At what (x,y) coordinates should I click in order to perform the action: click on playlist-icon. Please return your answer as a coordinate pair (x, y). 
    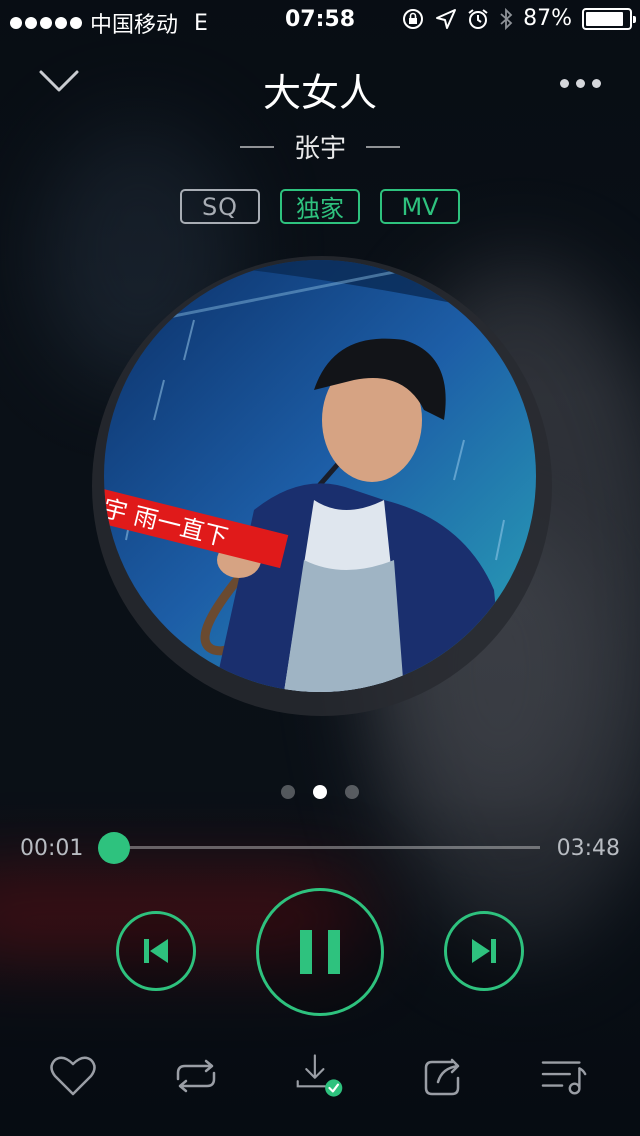
    Looking at the image, I should click on (564, 1078).